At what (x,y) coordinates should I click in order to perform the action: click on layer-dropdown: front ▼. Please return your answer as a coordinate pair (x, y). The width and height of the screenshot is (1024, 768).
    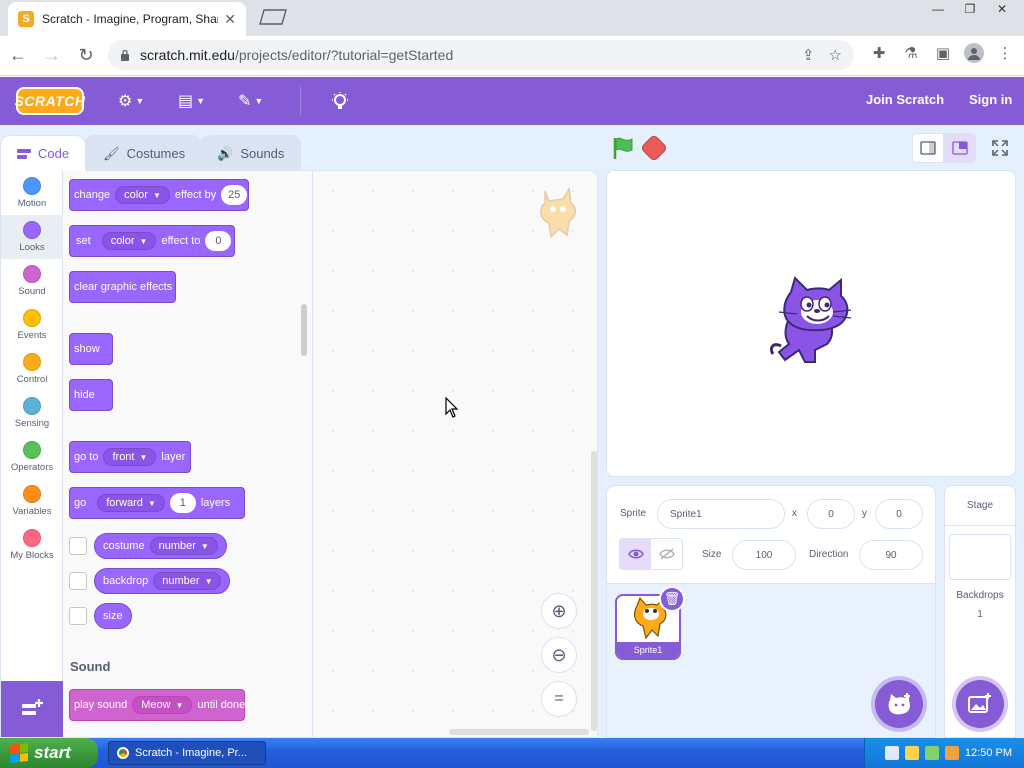
    Looking at the image, I should click on (130, 457).